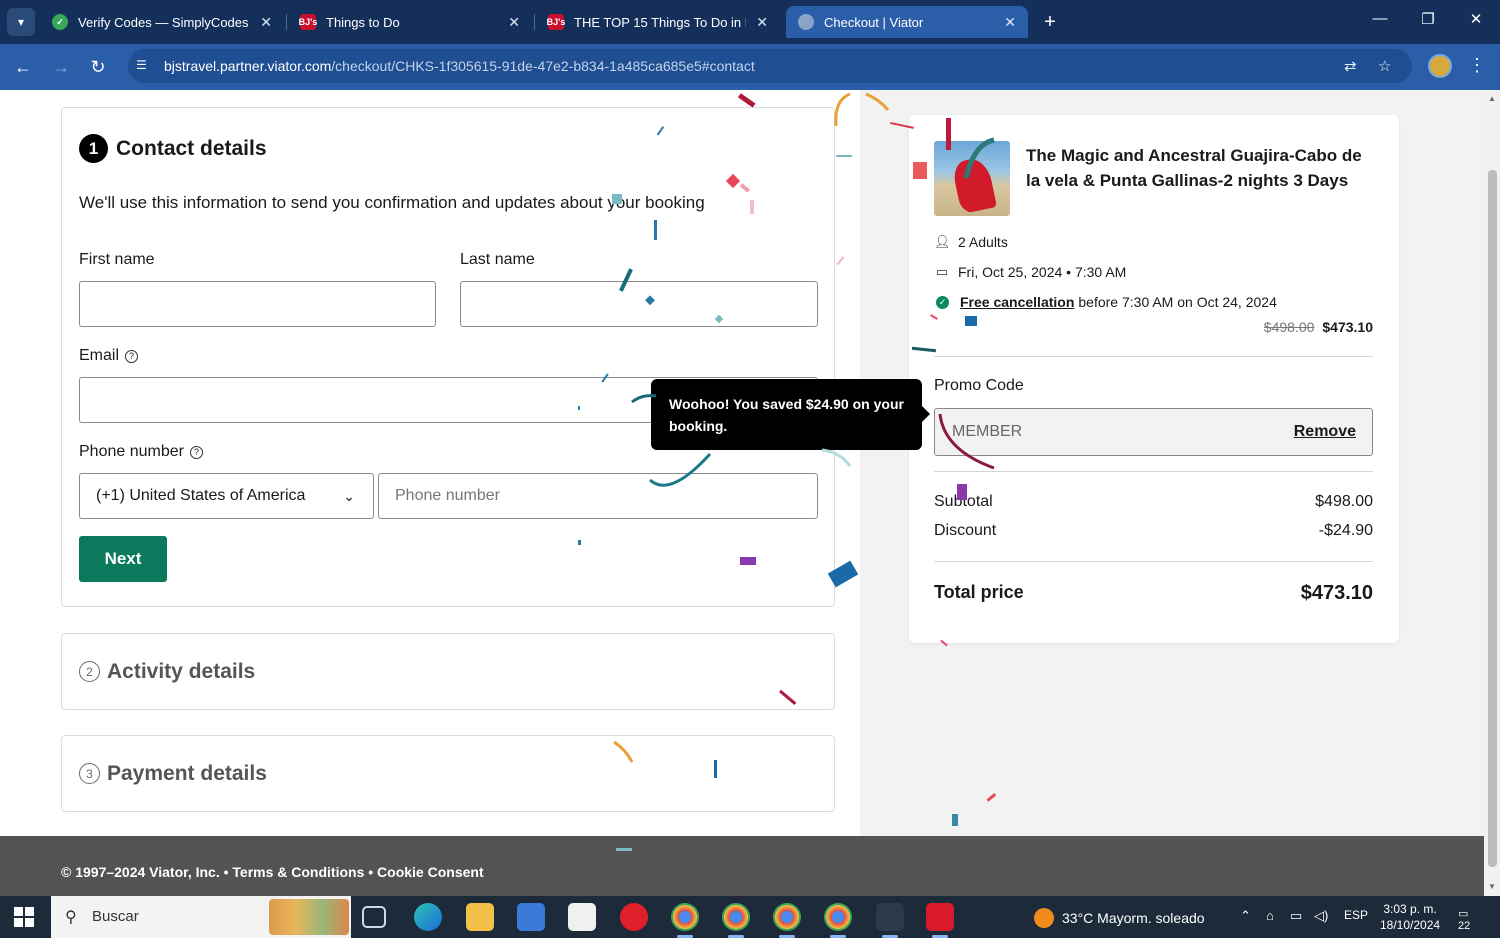 The image size is (1500, 938). Describe the element at coordinates (1440, 66) in the screenshot. I see `profile-avatar` at that location.